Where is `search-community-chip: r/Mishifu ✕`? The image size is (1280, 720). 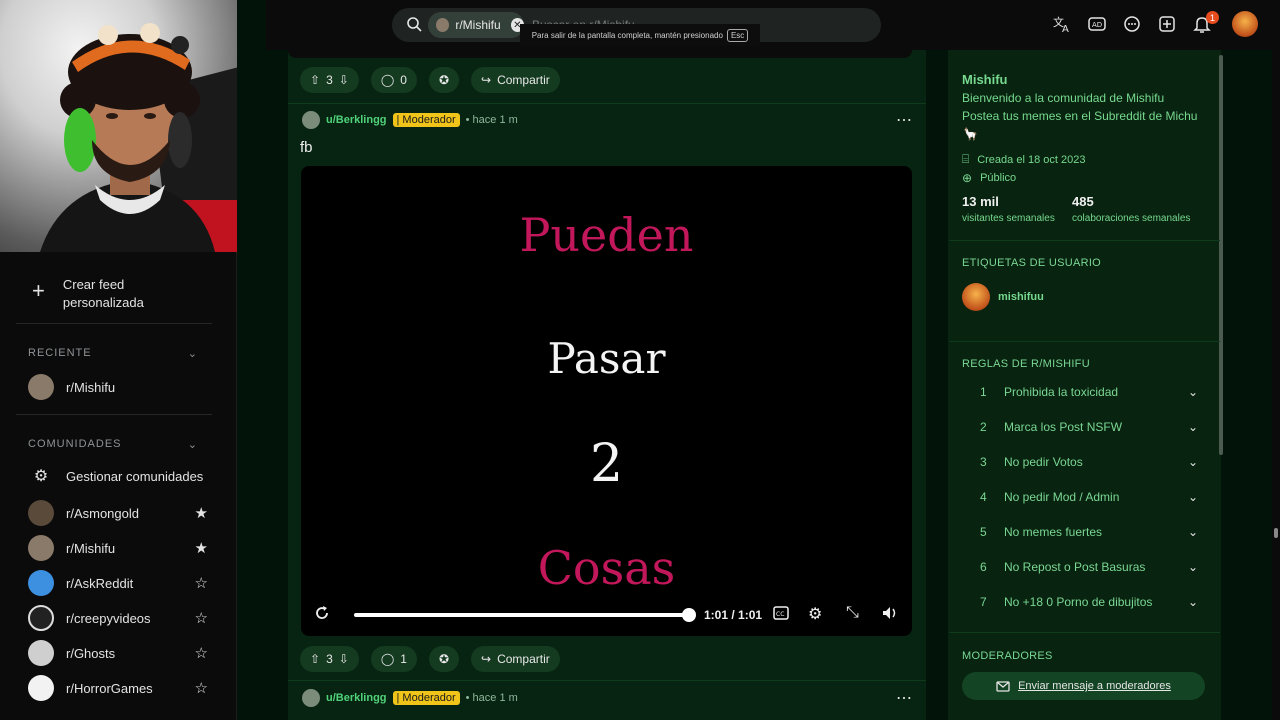 search-community-chip: r/Mishifu ✕ is located at coordinates (476, 25).